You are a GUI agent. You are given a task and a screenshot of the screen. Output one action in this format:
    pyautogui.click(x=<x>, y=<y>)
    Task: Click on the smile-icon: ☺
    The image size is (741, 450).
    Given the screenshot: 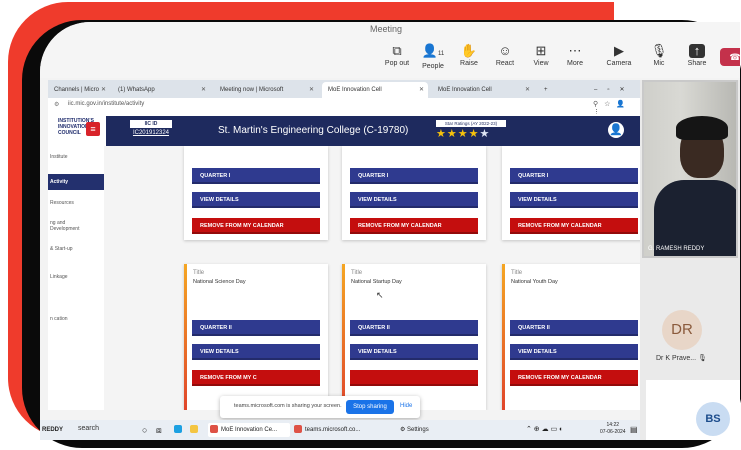 What is the action you would take?
    pyautogui.click(x=505, y=50)
    